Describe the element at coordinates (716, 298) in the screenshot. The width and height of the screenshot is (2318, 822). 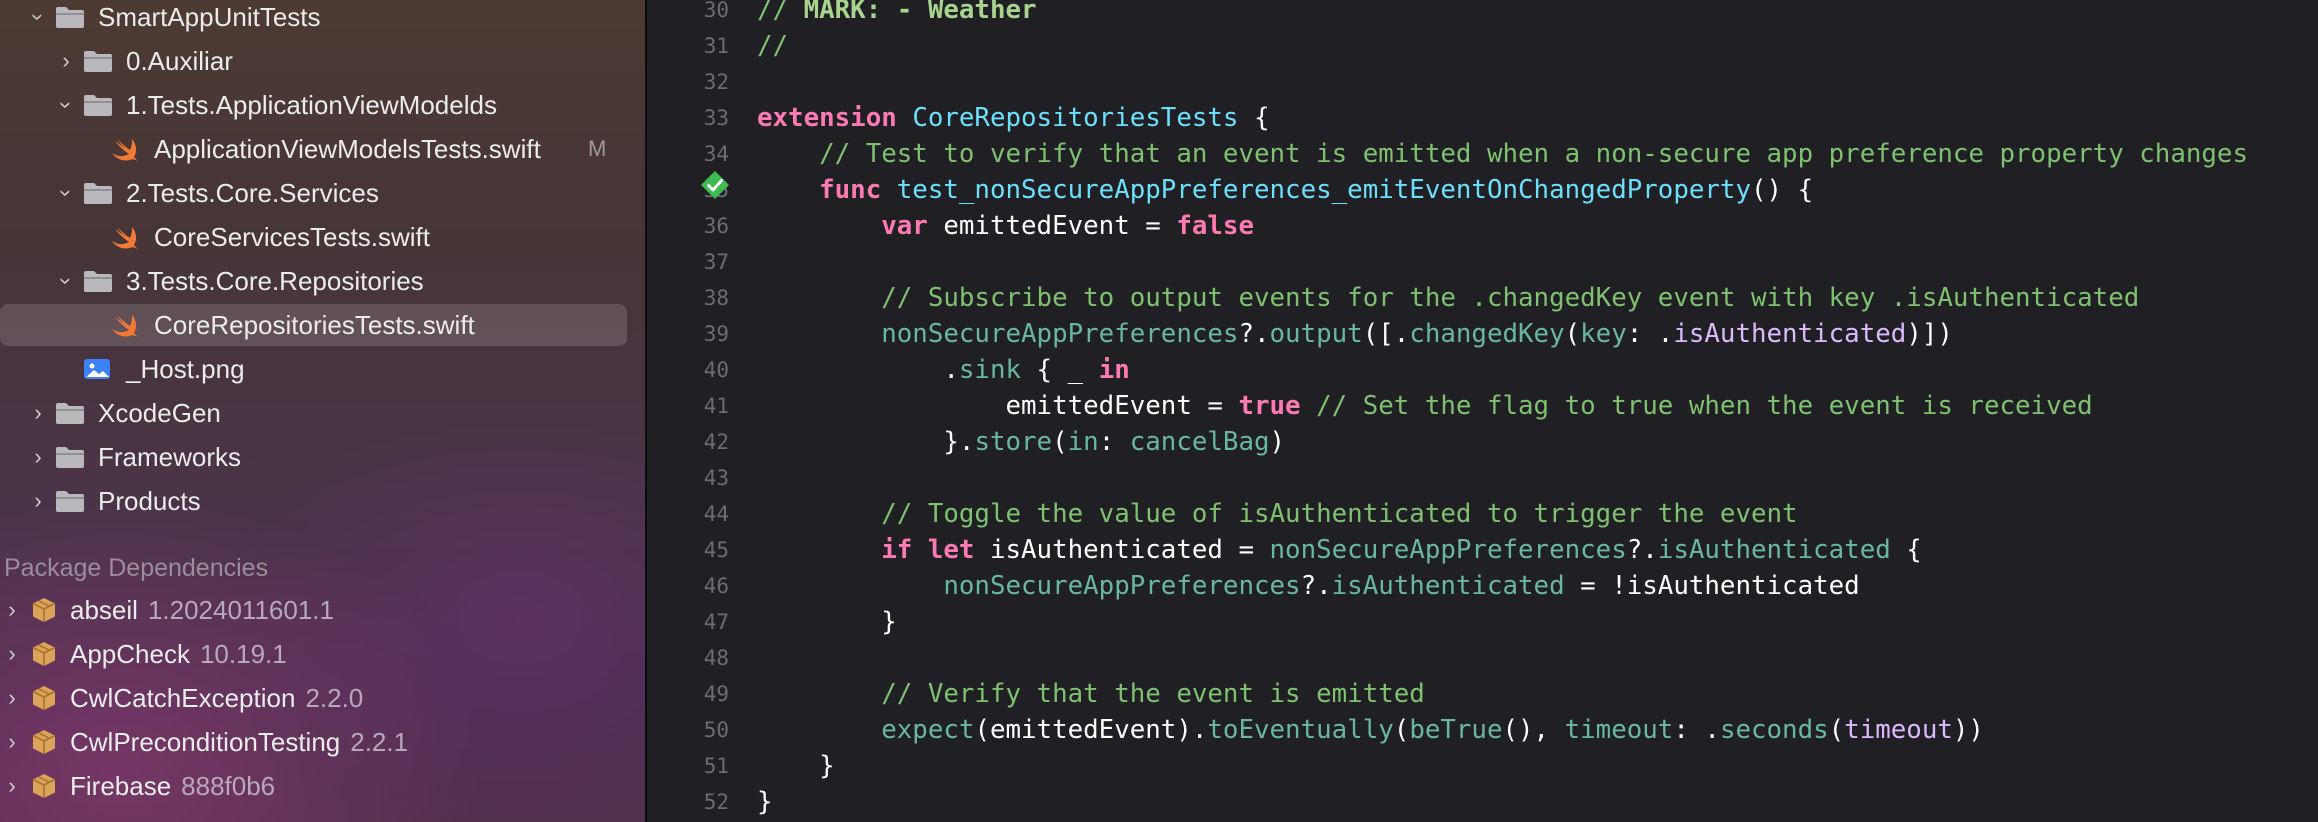
I see `line-number: 38` at that location.